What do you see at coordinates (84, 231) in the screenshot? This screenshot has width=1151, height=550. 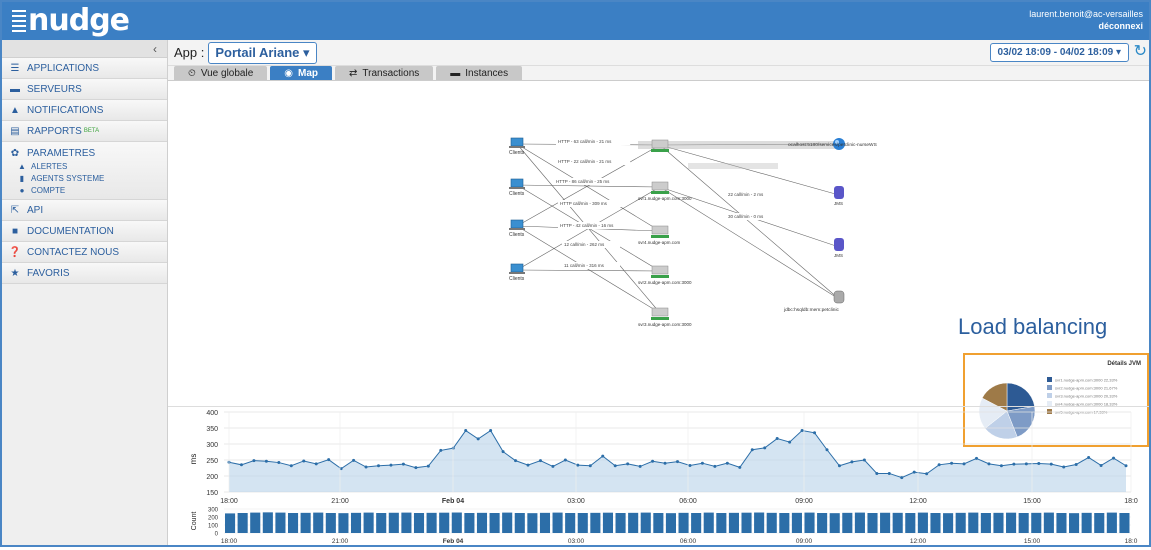 I see `sidebar-item-documentation: ■ DOCUMENTATION` at bounding box center [84, 231].